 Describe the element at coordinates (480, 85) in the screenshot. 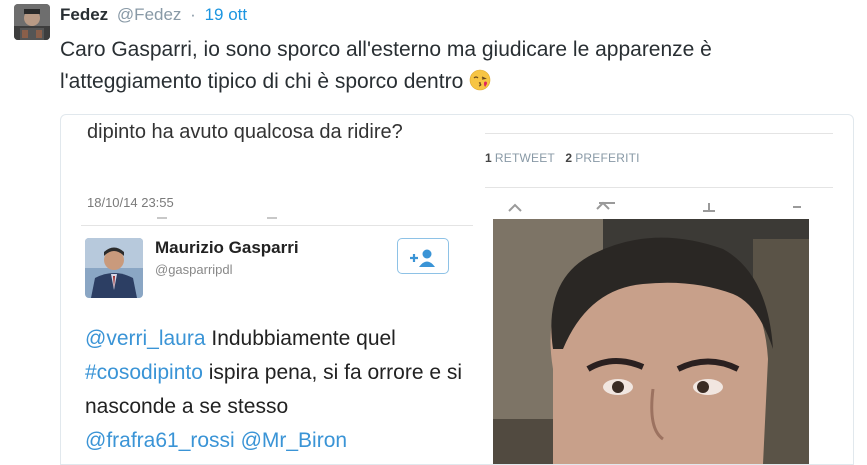

I see `kiss-emoji-icon` at that location.